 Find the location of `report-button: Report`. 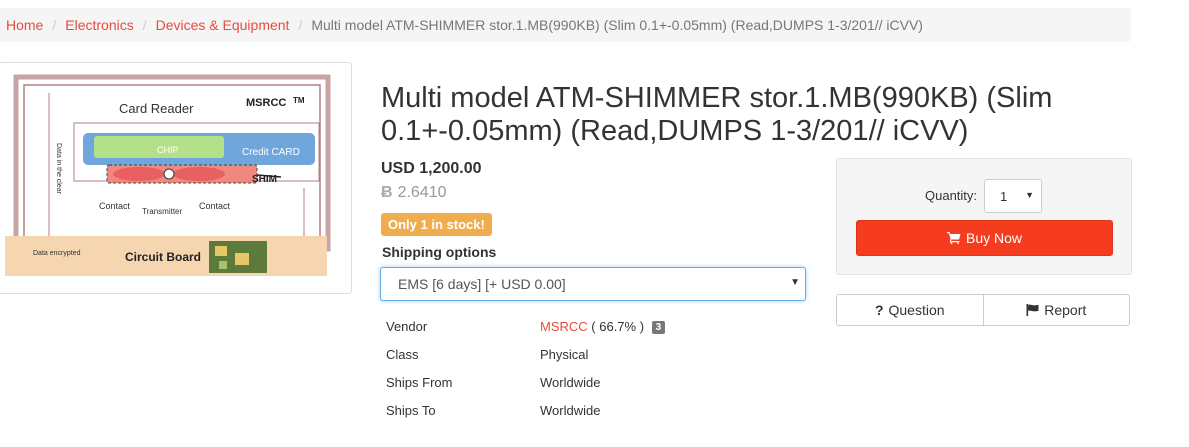

report-button: Report is located at coordinates (1056, 310).